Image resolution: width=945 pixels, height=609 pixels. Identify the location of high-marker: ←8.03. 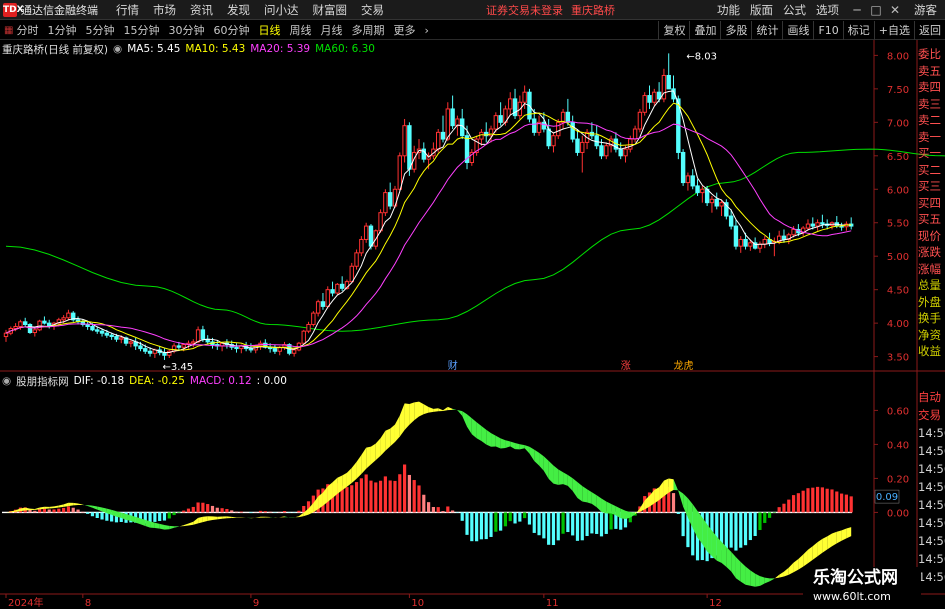
(701, 56).